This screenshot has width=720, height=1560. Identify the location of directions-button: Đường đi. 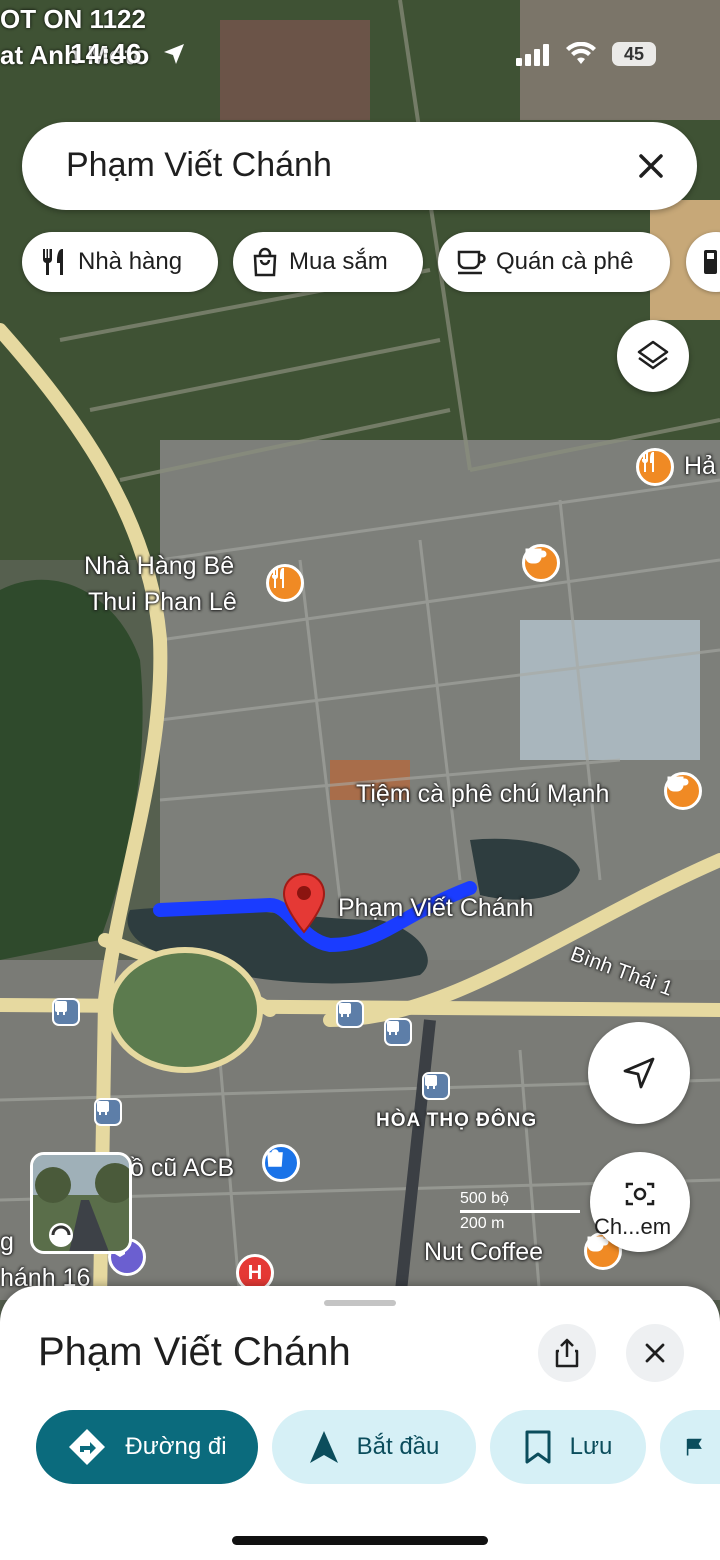
(147, 1447).